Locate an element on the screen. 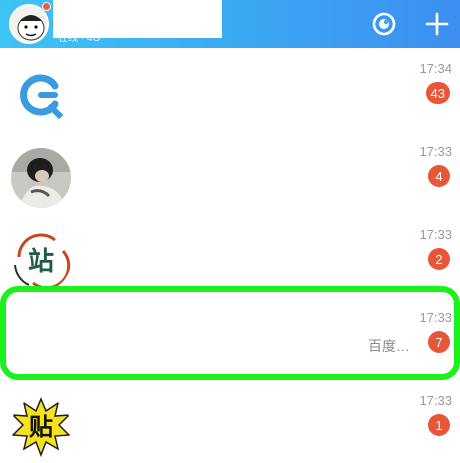  camera-icon is located at coordinates (384, 24).